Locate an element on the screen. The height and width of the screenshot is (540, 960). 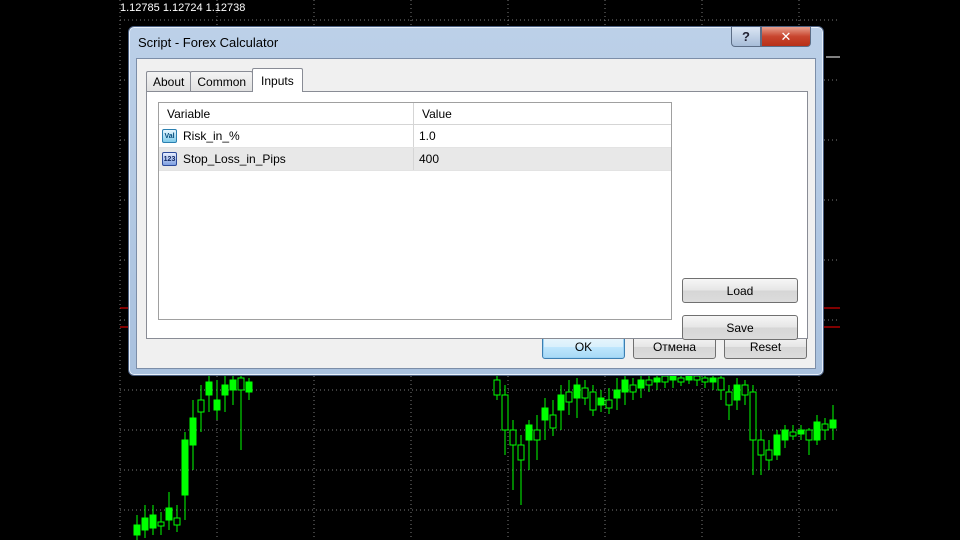
double-type-icon: Val is located at coordinates (169, 136).